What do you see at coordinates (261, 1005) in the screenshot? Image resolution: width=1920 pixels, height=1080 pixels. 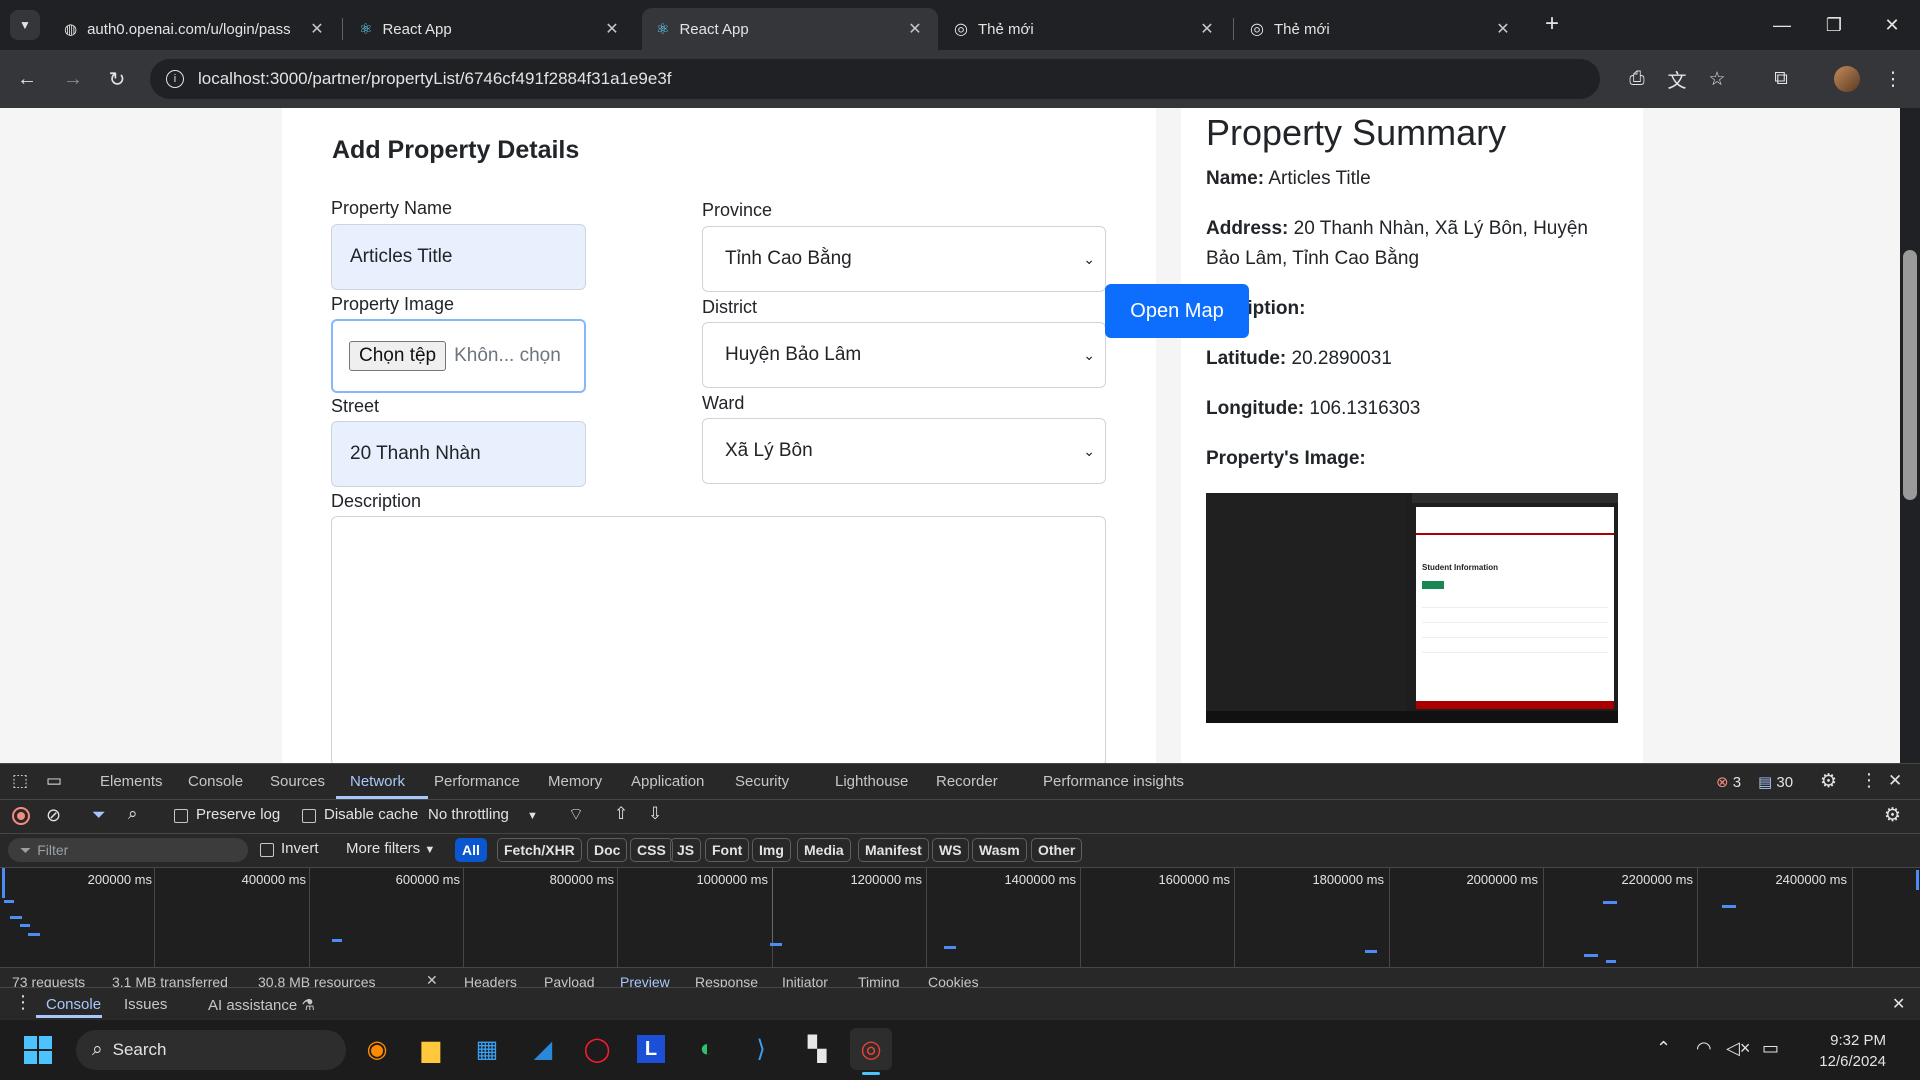 I see `drawer-tab-ai-assistance: AI assistance ⚗` at bounding box center [261, 1005].